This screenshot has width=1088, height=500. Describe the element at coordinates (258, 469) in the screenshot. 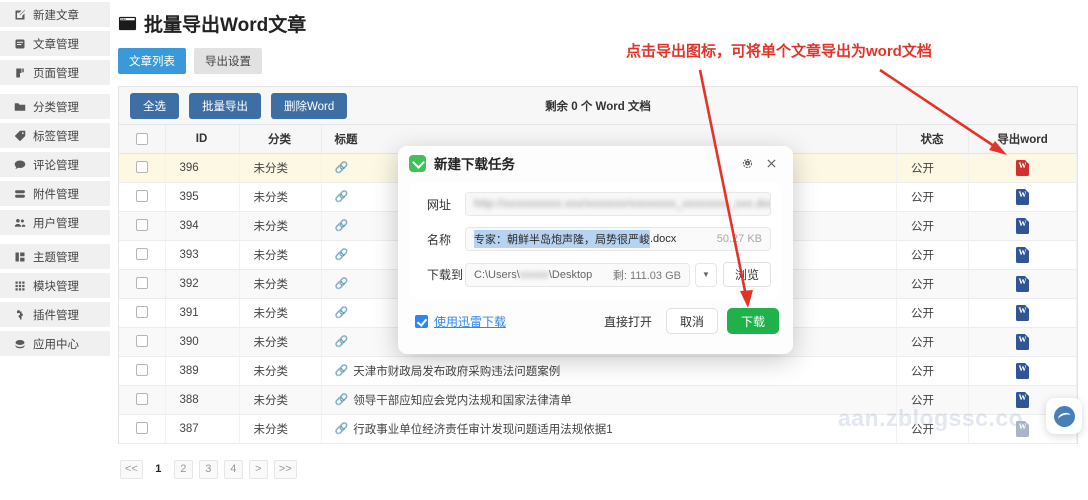

I see `pagination-item: >` at that location.